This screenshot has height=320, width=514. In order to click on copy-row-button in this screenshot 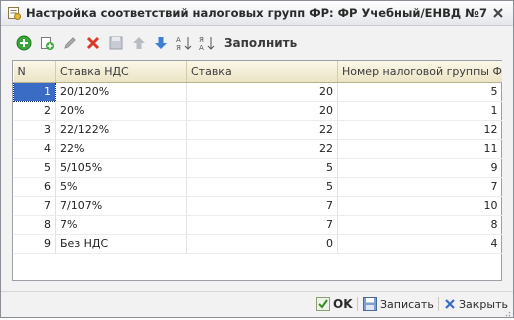, I will do `click(47, 43)`.